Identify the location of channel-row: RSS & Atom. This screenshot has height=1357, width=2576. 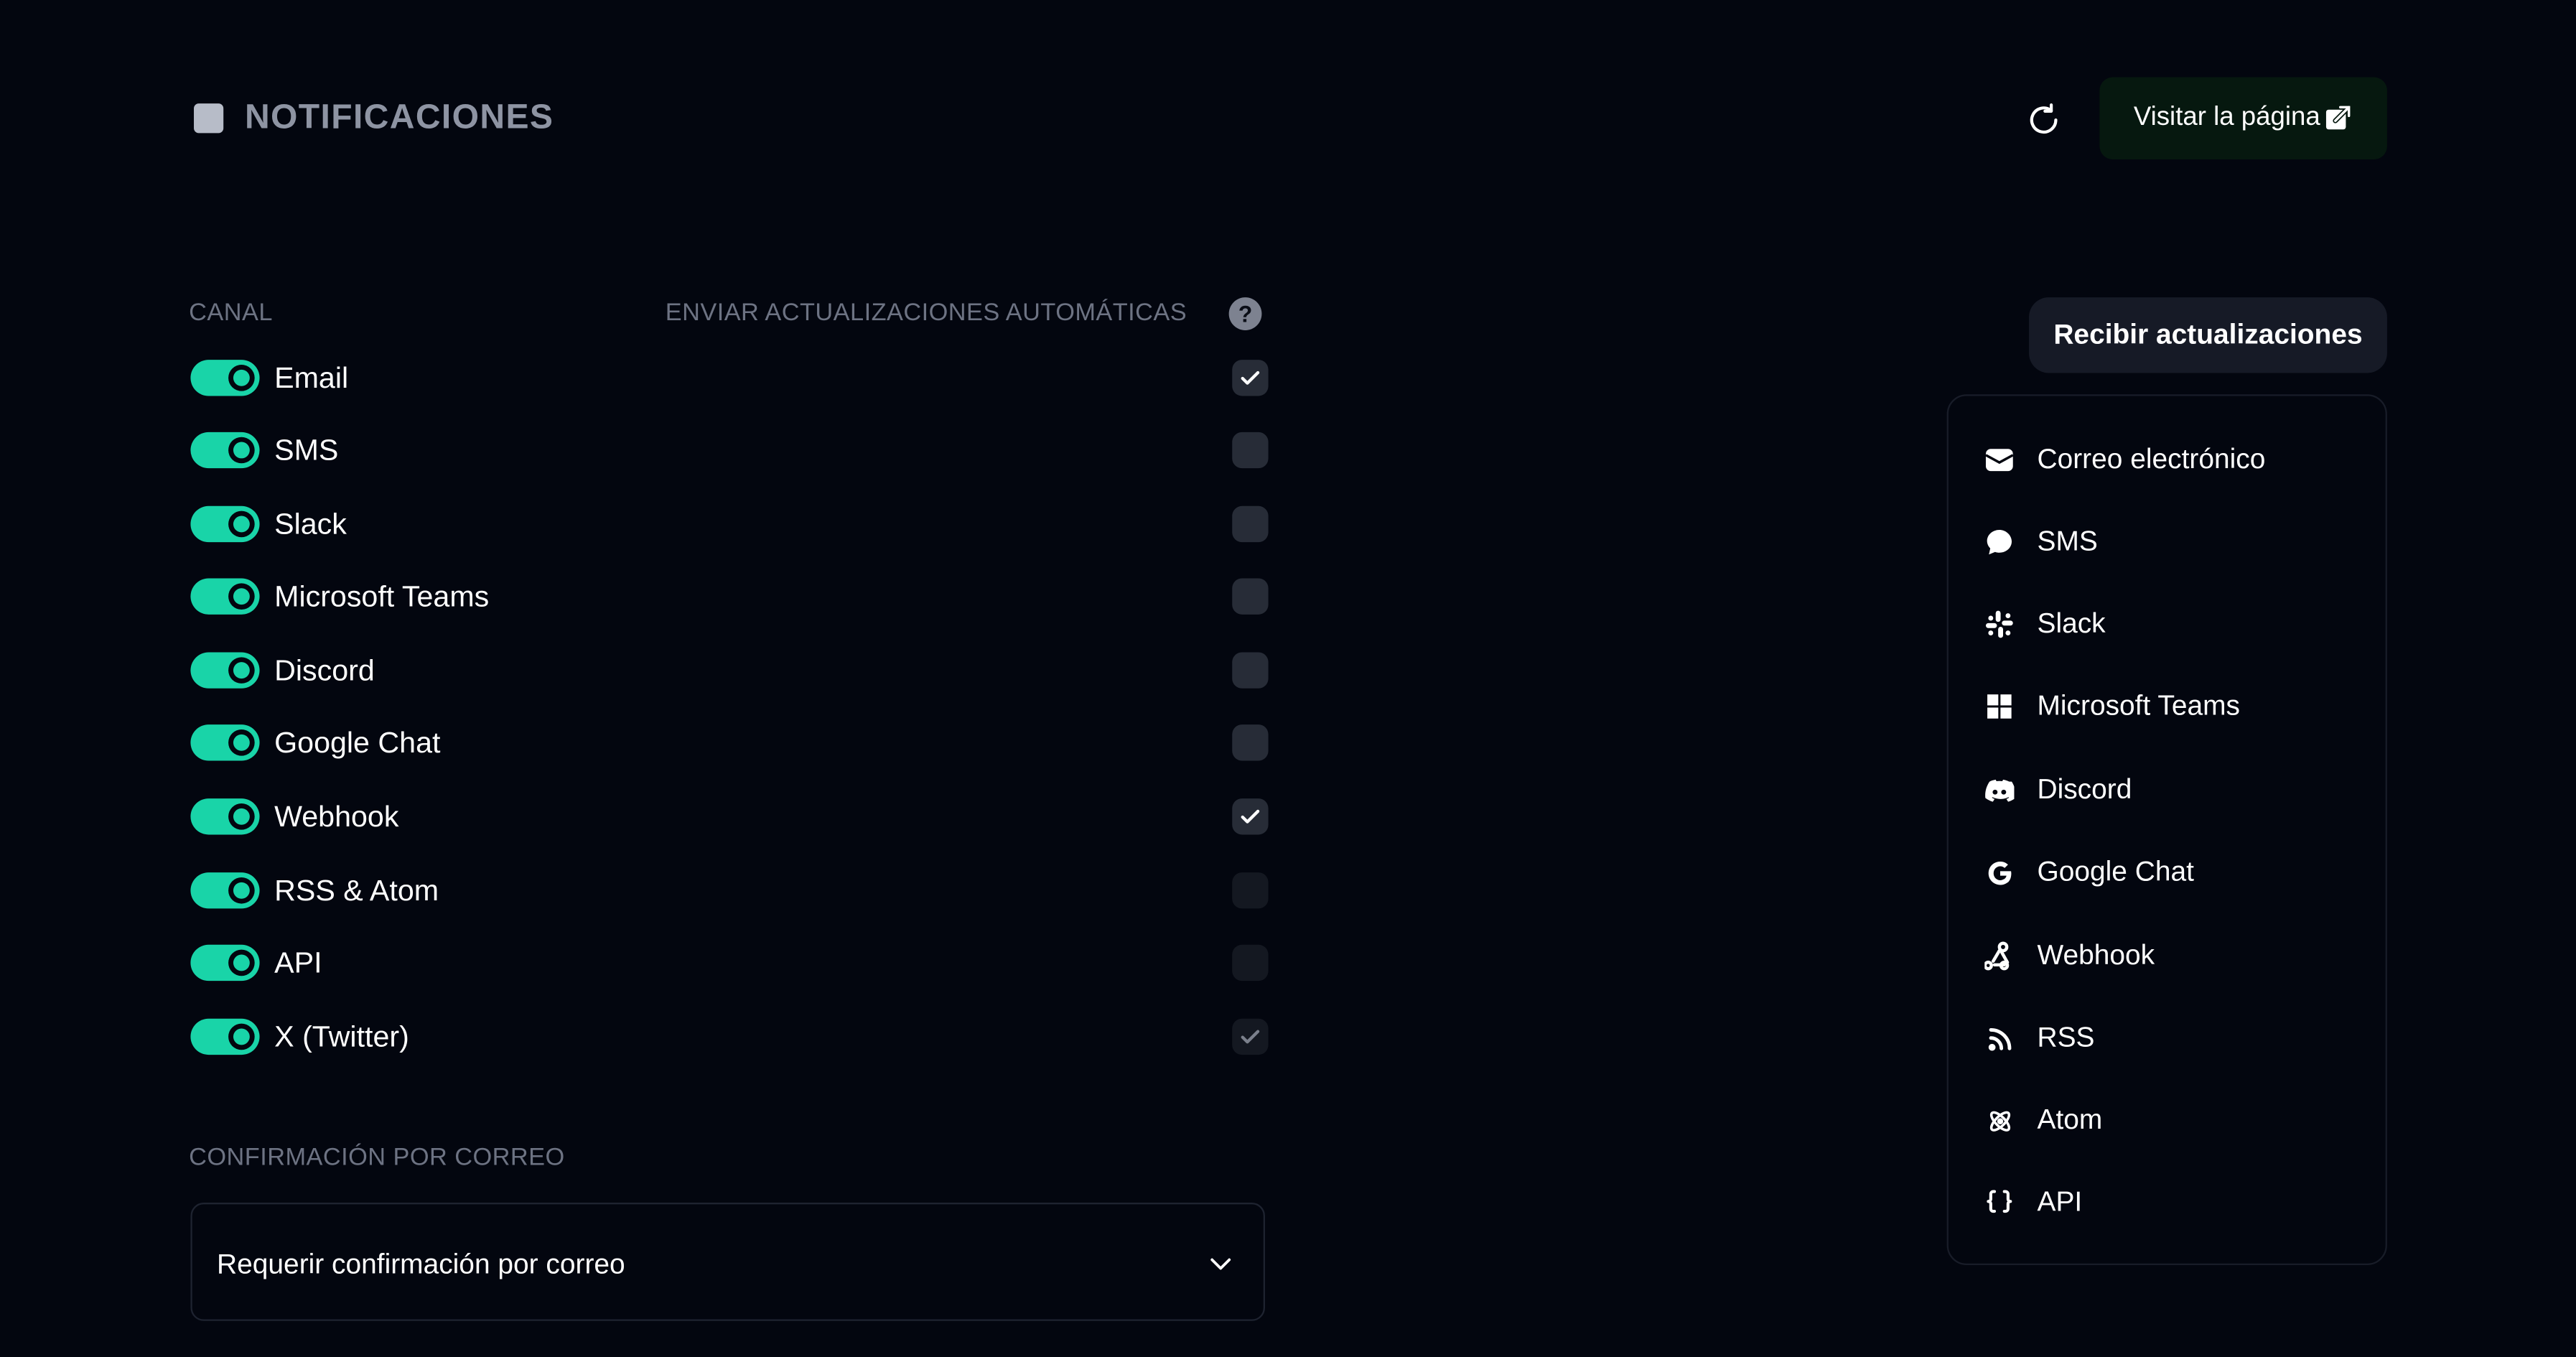
(729, 890).